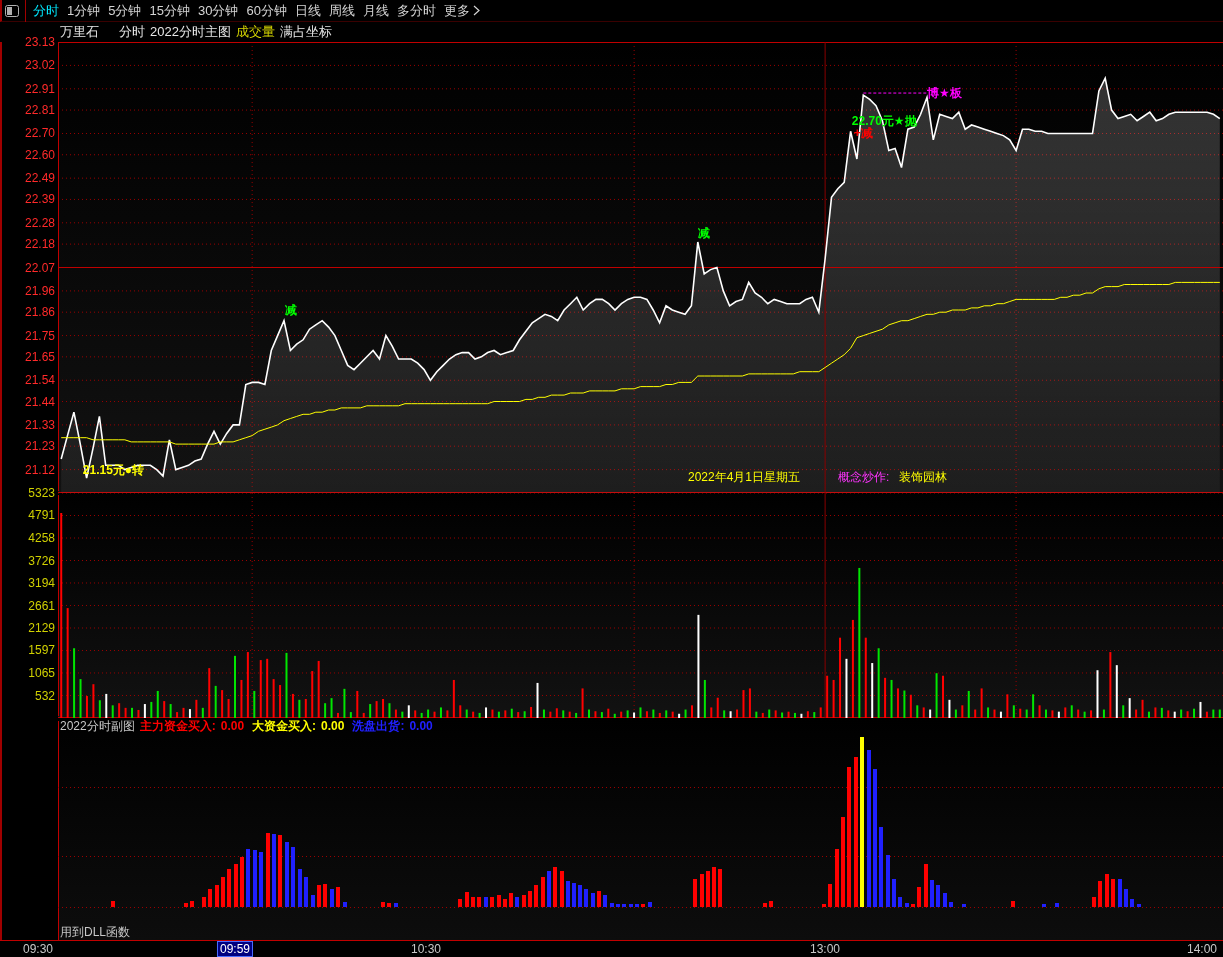  I want to click on panel-icon, so click(12, 10).